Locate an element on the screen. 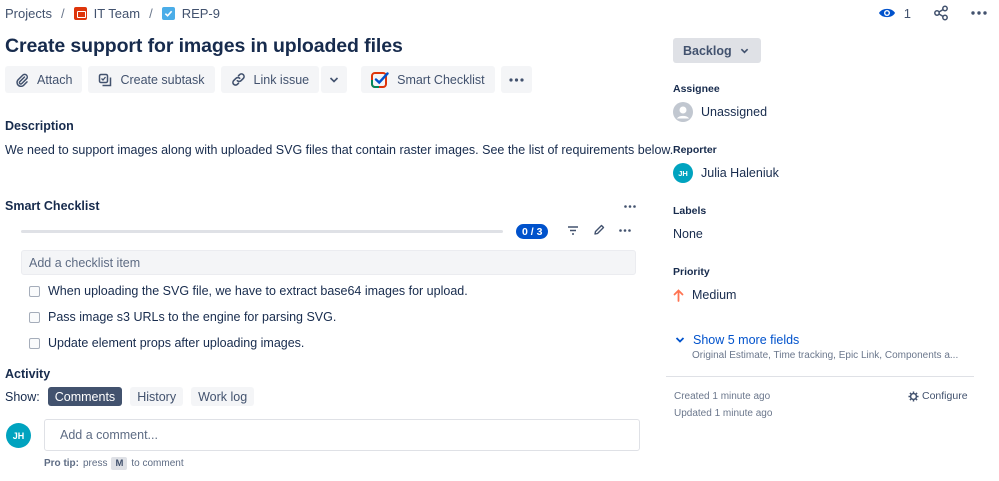 Image resolution: width=999 pixels, height=481 pixels. watch-button: 1 is located at coordinates (894, 13).